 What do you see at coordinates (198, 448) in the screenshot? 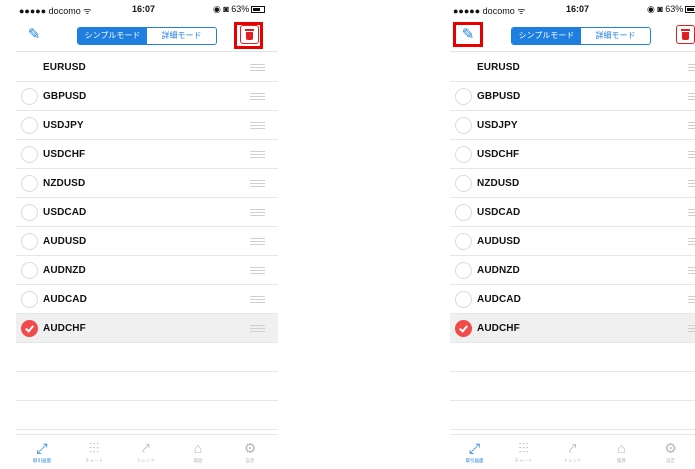
I see `inbox-icon: ⌂` at bounding box center [198, 448].